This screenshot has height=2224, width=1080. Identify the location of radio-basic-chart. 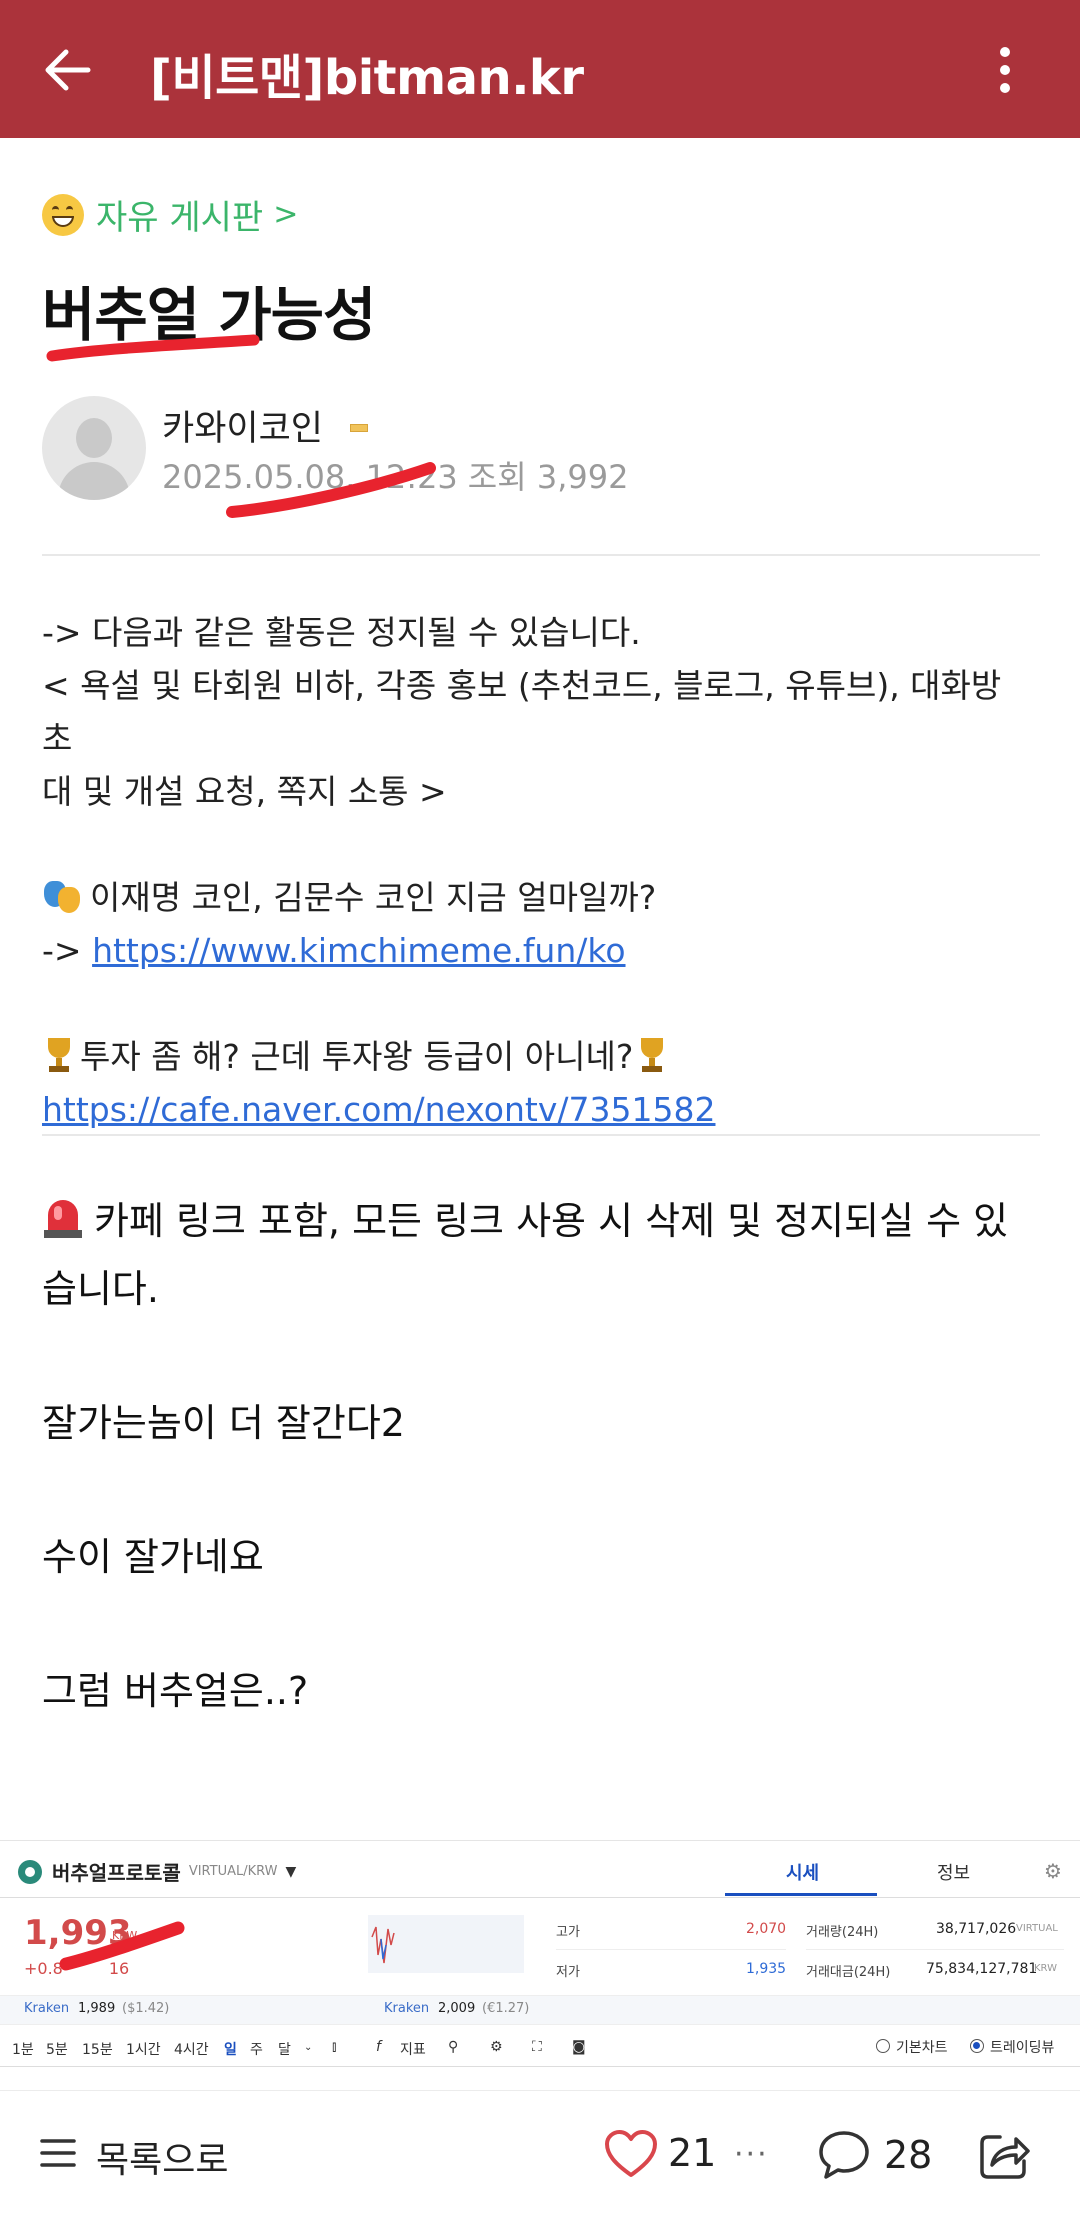
(883, 2046).